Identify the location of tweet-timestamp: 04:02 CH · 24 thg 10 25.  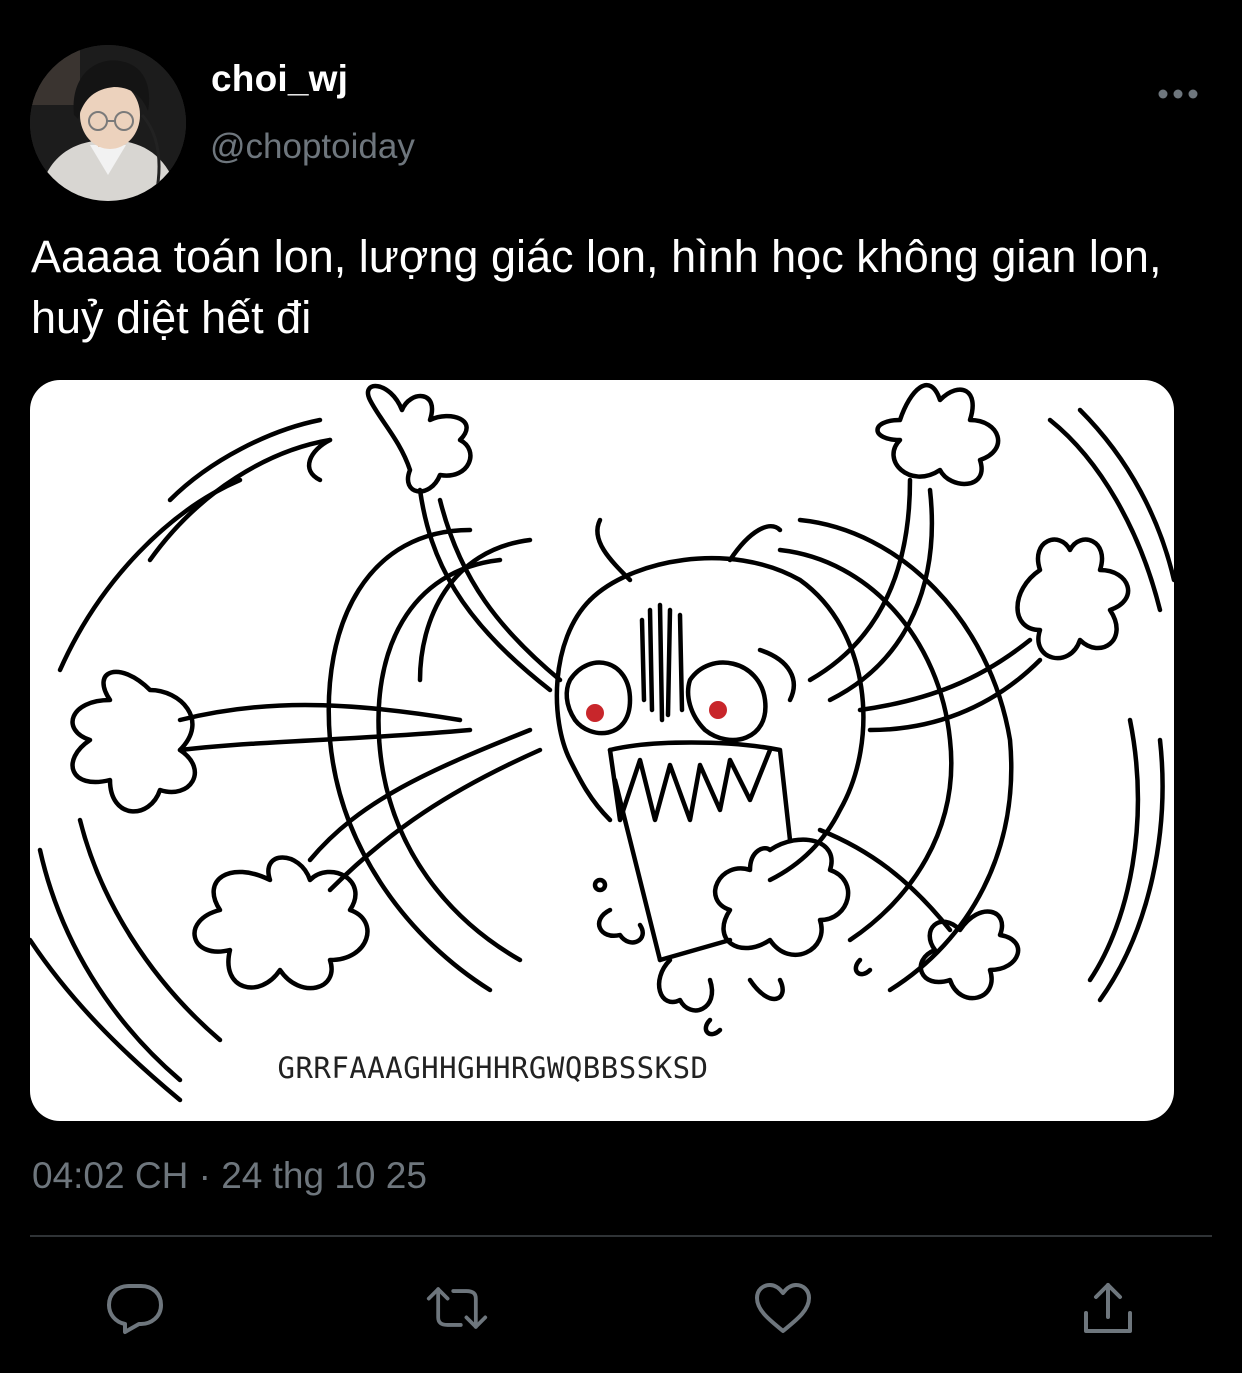
(229, 1176).